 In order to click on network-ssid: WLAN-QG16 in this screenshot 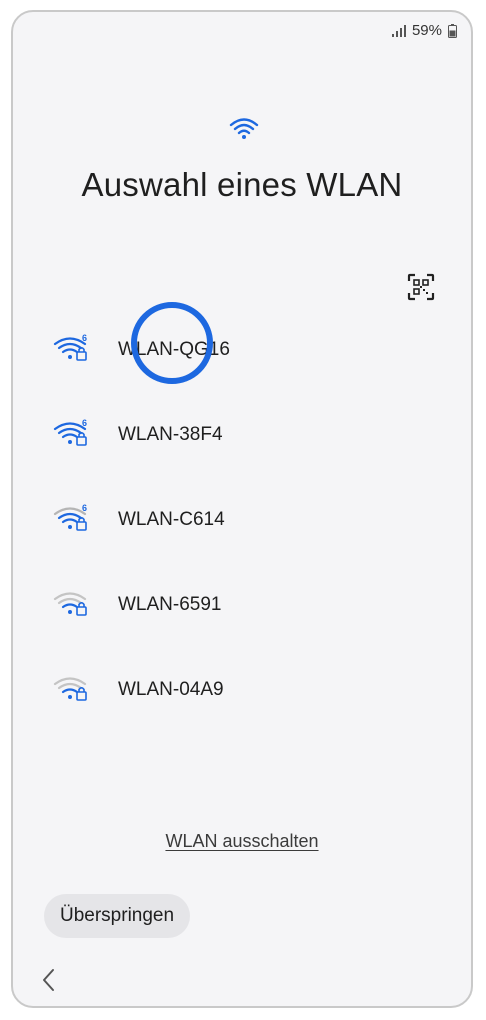, I will do `click(174, 349)`.